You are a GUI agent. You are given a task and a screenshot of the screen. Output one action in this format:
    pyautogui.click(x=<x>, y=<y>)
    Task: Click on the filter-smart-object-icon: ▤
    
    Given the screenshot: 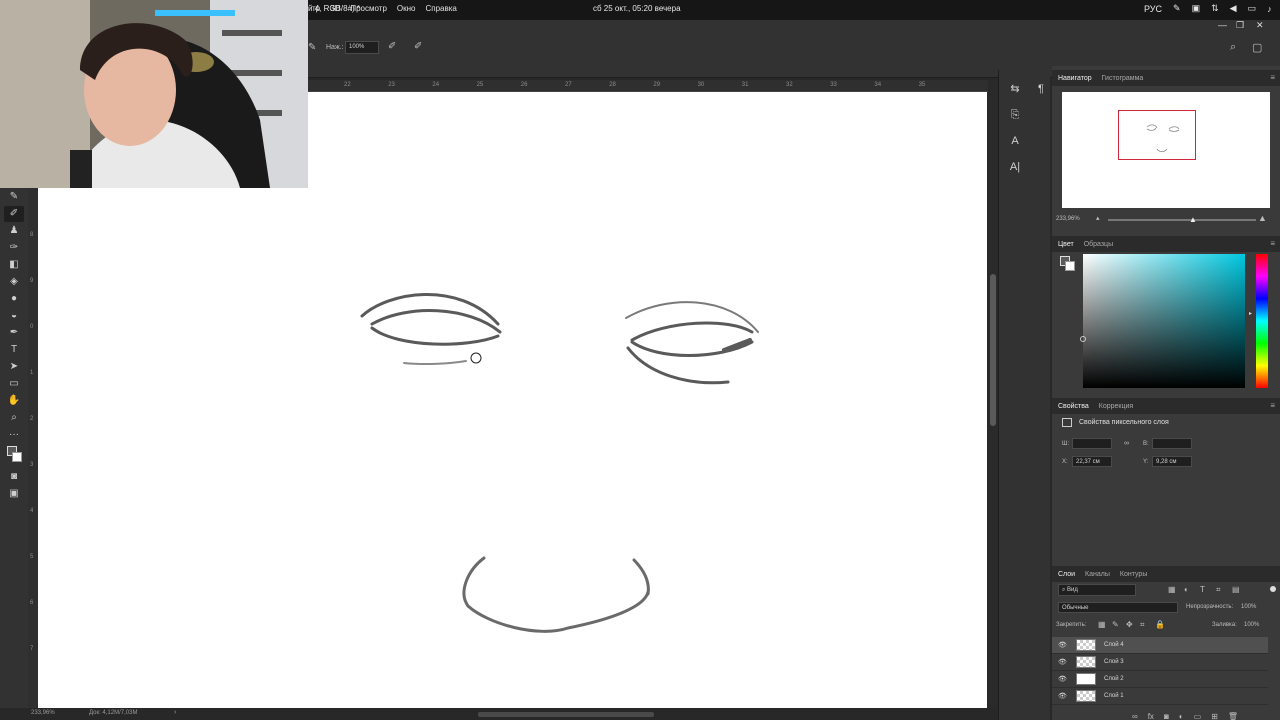 What is the action you would take?
    pyautogui.click(x=1236, y=589)
    